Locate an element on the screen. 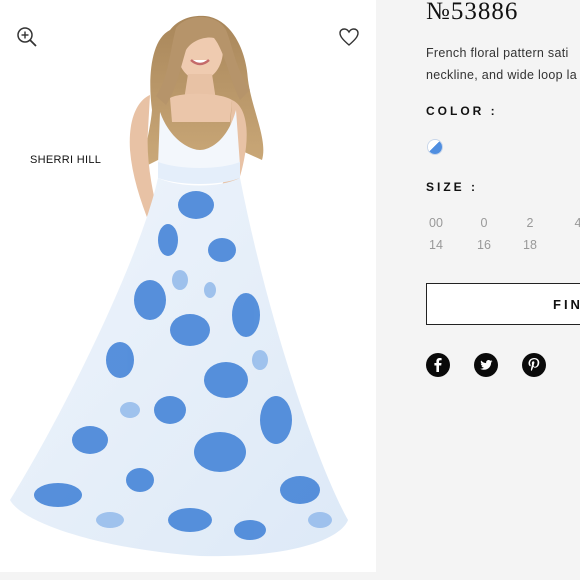 Image resolution: width=580 pixels, height=580 pixels. description-line: neckline, and wide loop la is located at coordinates (501, 75).